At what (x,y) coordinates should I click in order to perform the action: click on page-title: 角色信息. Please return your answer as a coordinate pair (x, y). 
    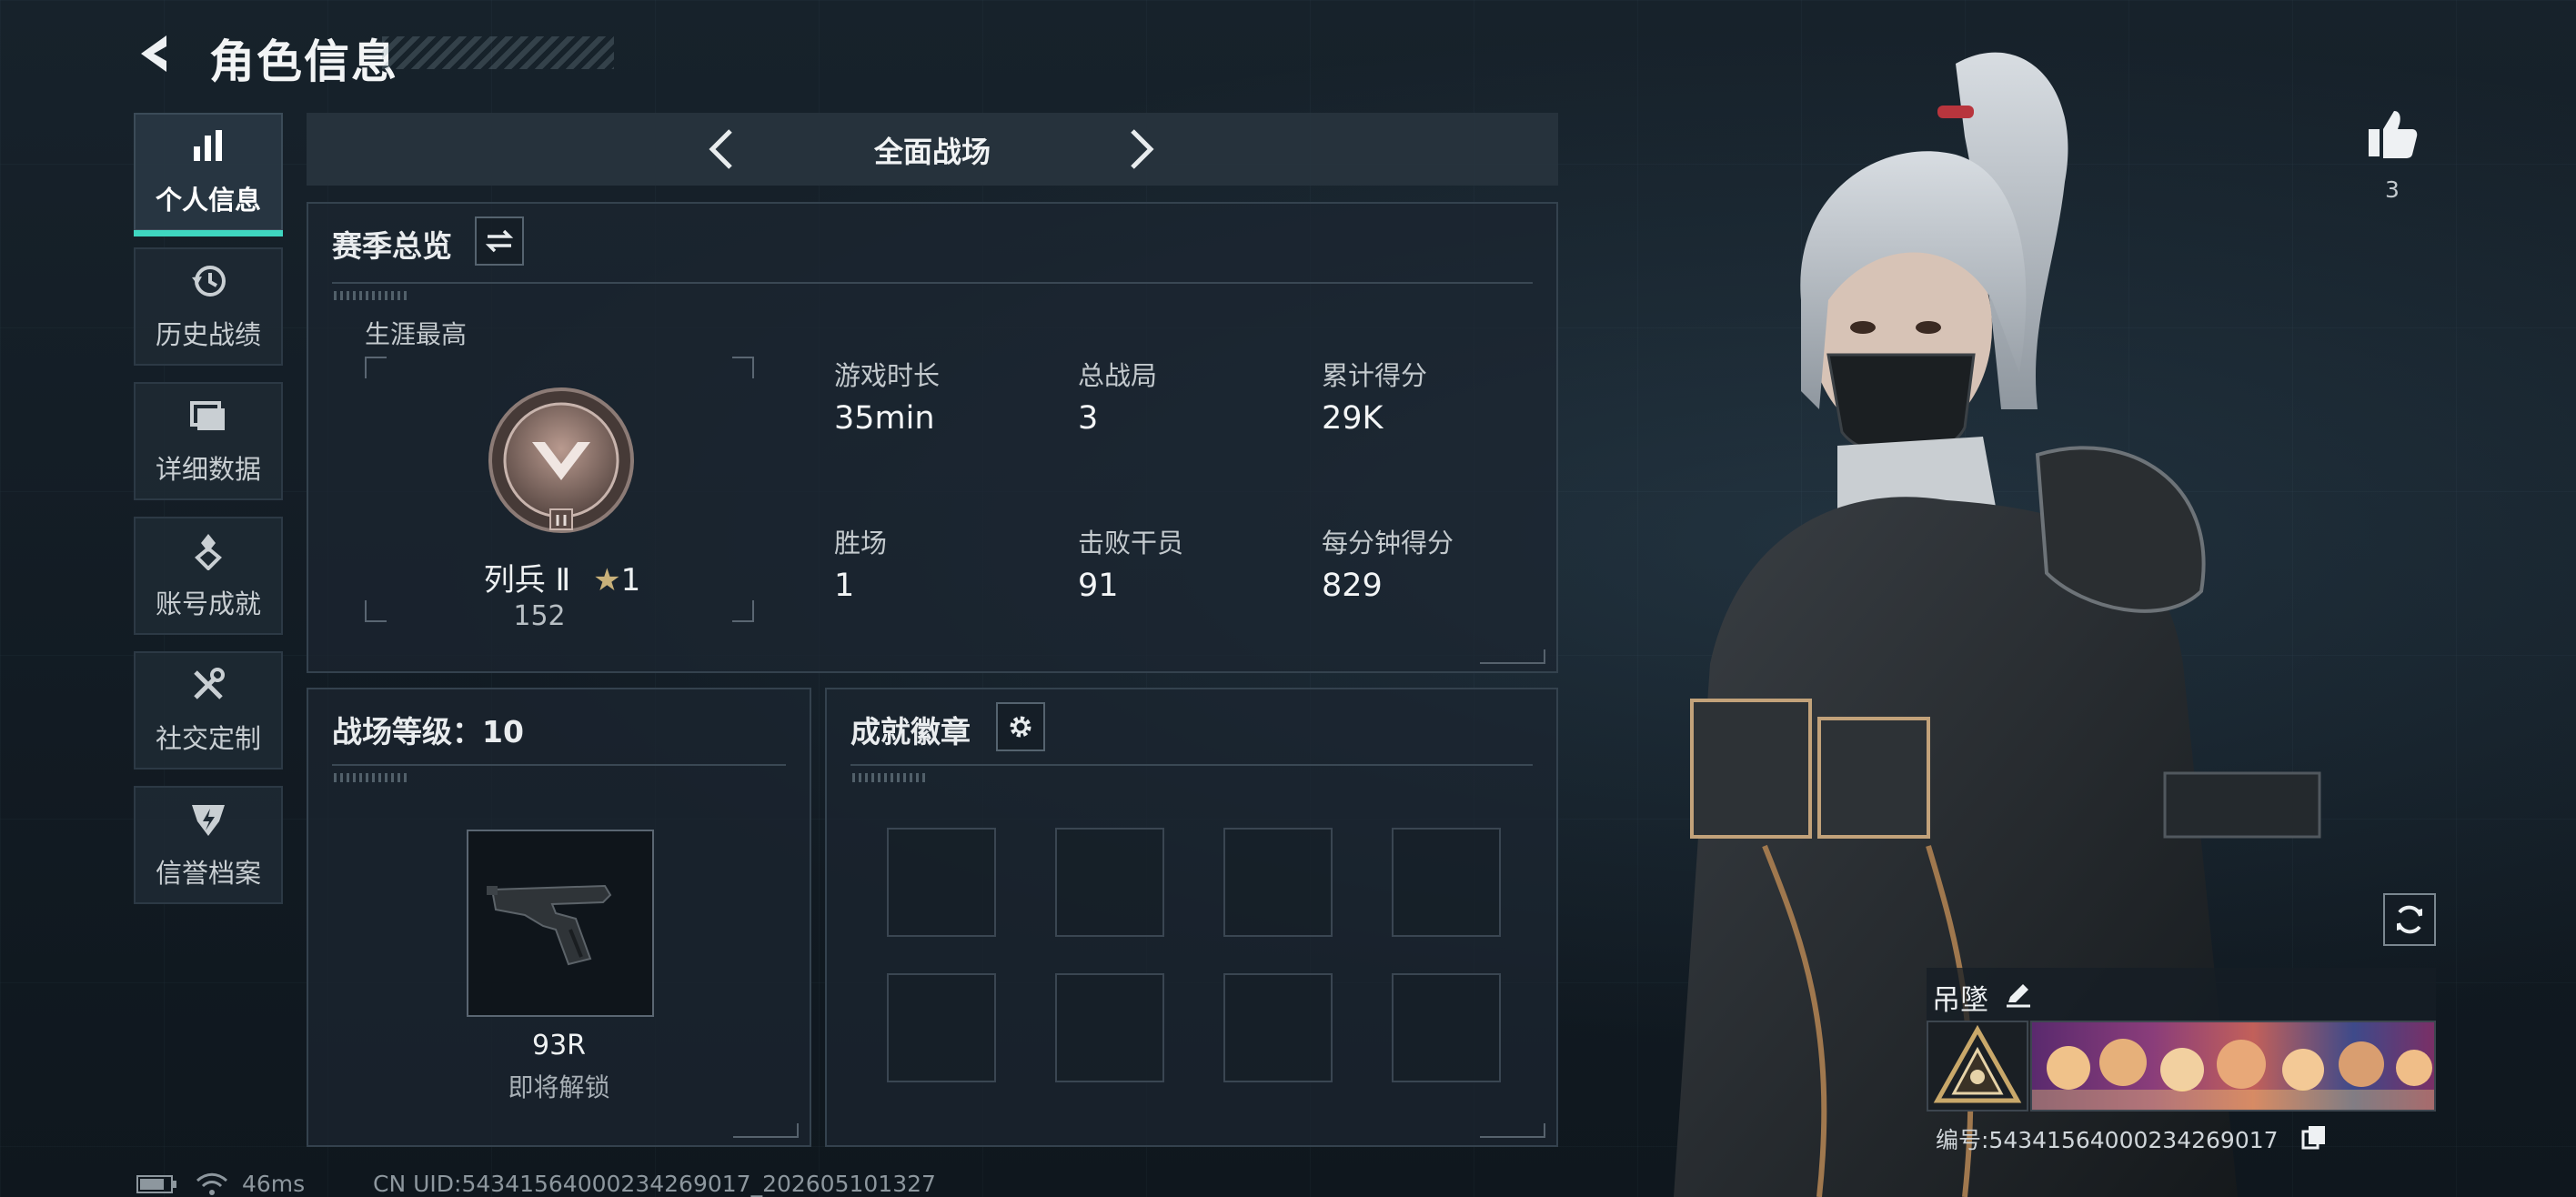
    Looking at the image, I should click on (303, 61).